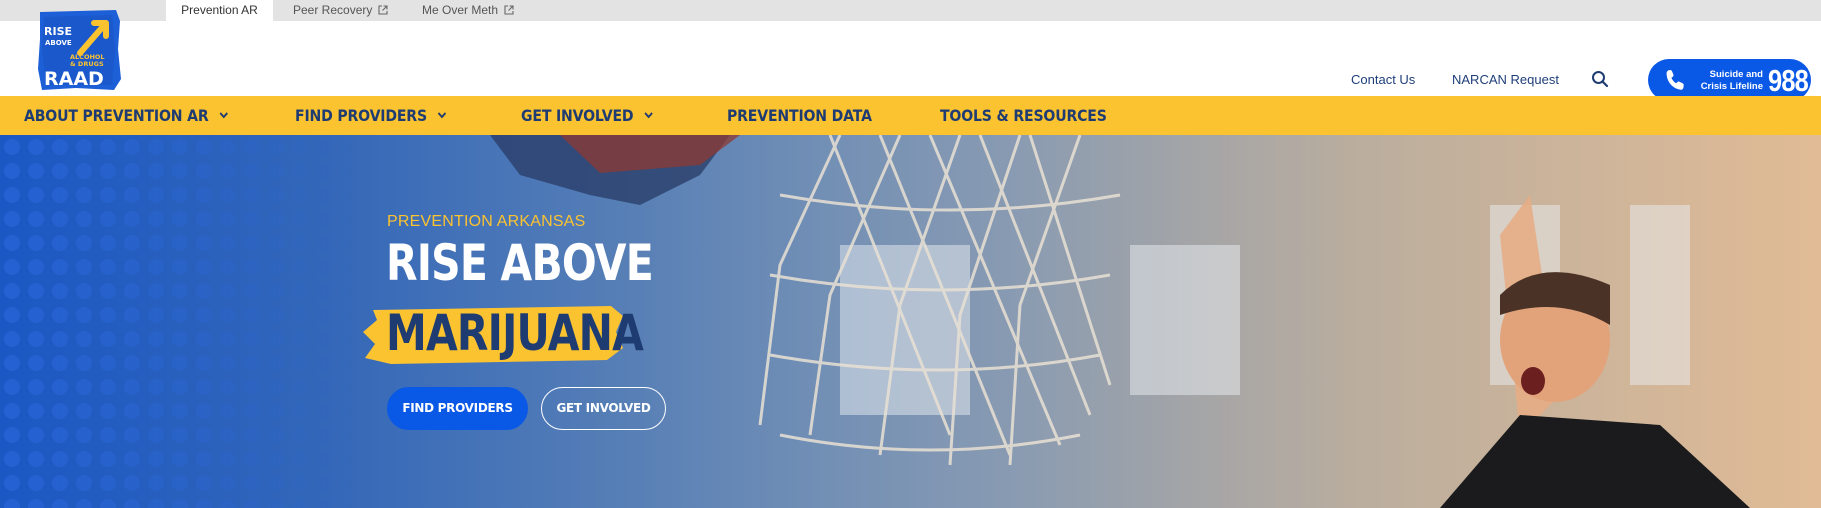 The width and height of the screenshot is (1821, 508). What do you see at coordinates (1675, 80) in the screenshot?
I see `phone-icon` at bounding box center [1675, 80].